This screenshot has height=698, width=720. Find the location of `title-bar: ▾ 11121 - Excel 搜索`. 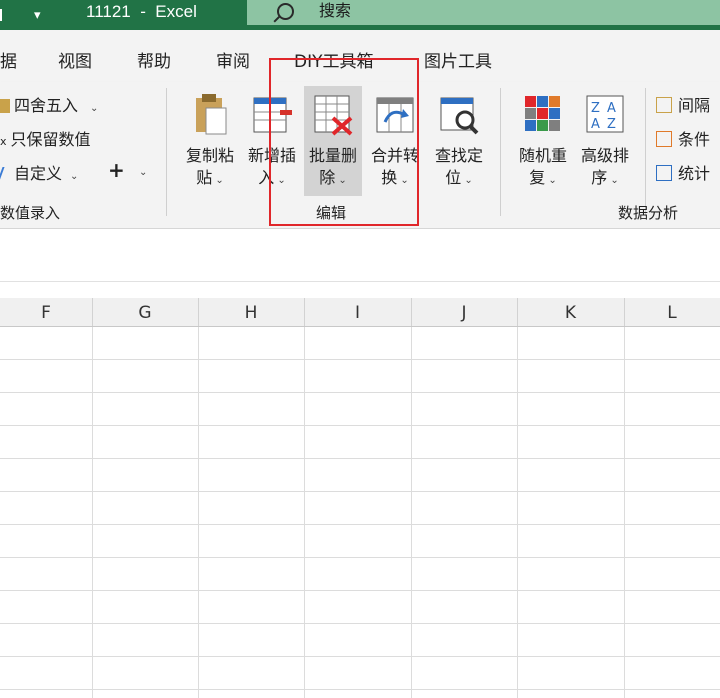

title-bar: ▾ 11121 - Excel 搜索 is located at coordinates (360, 15).